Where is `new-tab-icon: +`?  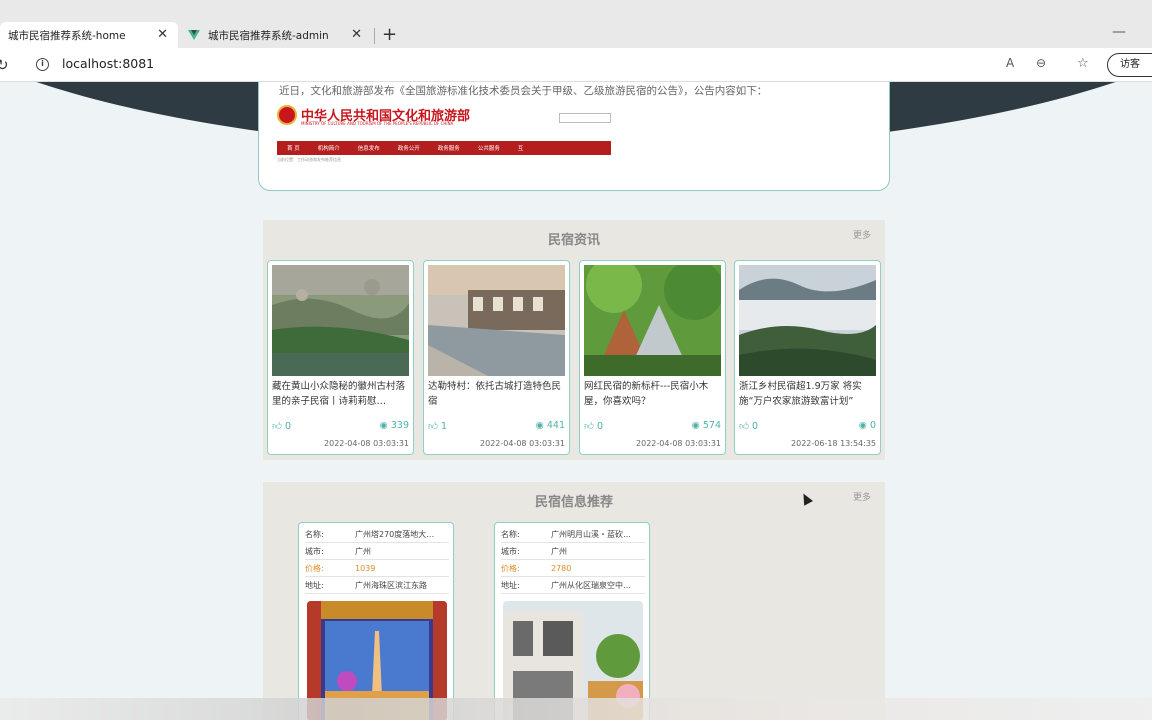
new-tab-icon: + is located at coordinates (389, 34).